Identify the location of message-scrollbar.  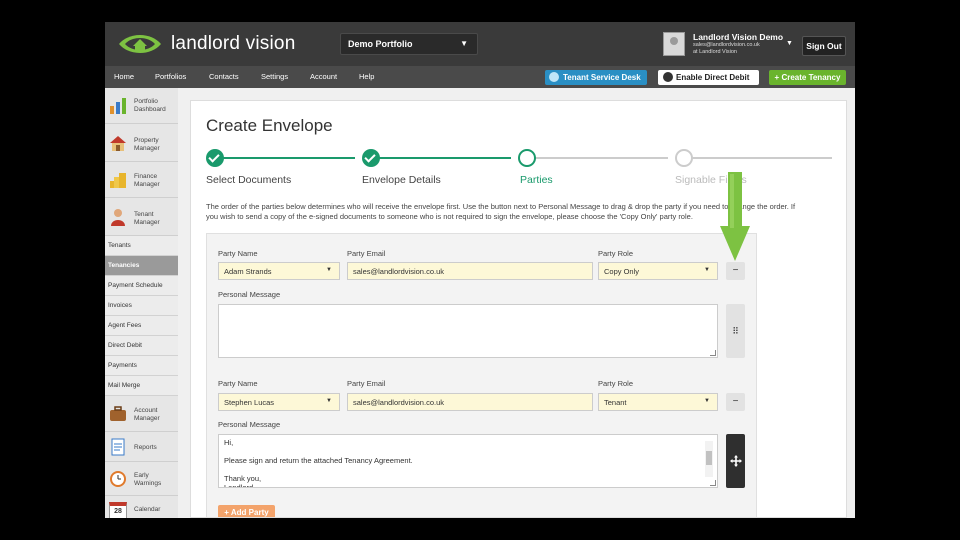
(709, 459).